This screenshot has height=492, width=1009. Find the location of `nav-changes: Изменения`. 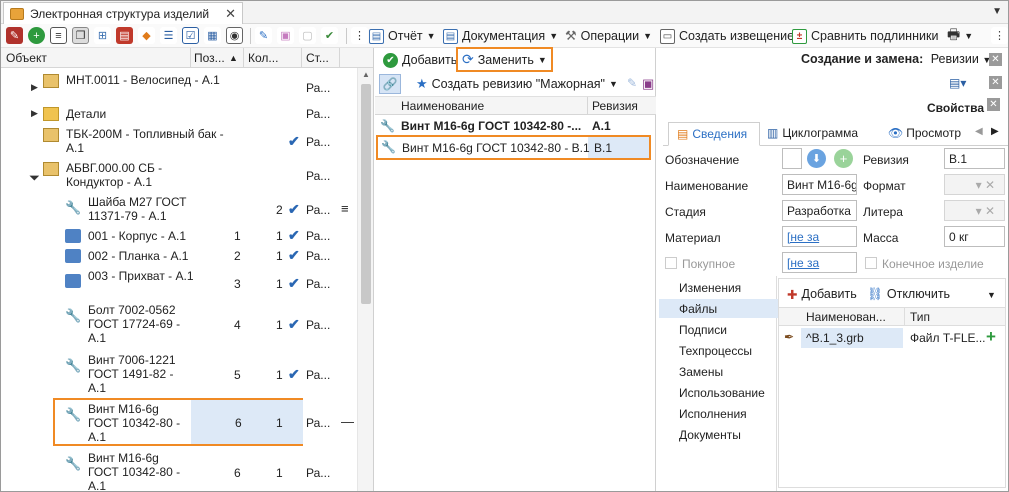

nav-changes: Изменения is located at coordinates (710, 288).